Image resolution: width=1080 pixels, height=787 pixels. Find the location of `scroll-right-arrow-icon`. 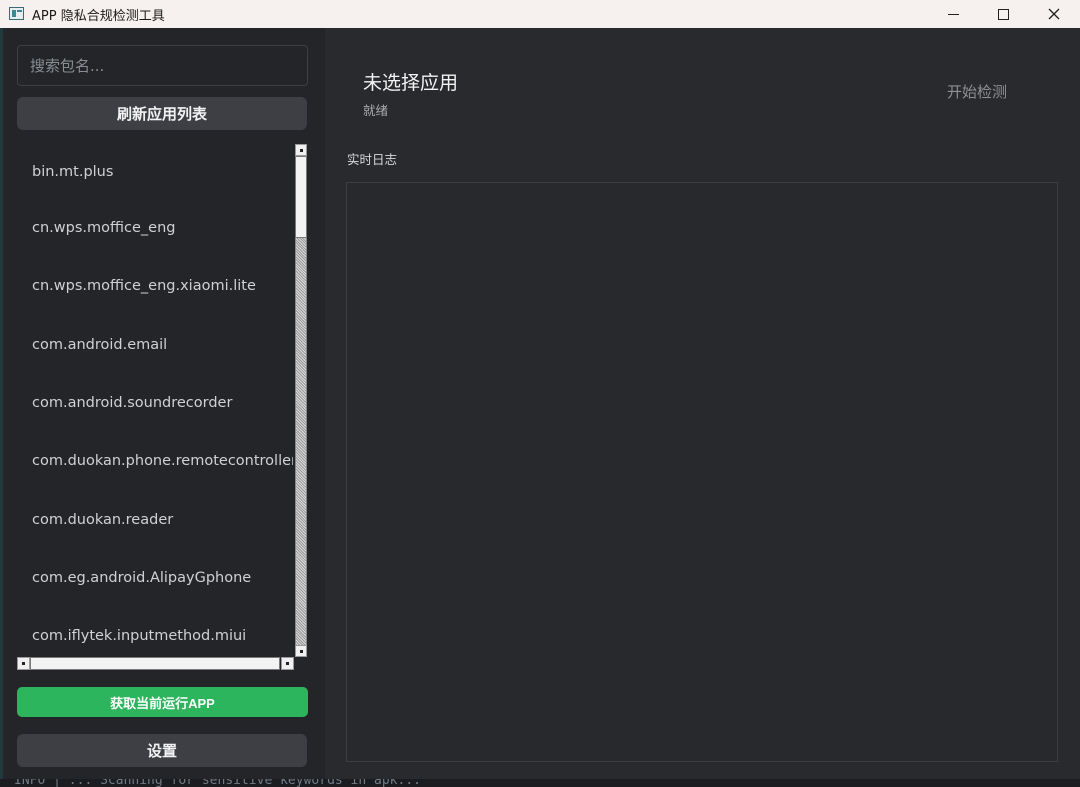

scroll-right-arrow-icon is located at coordinates (287, 663).